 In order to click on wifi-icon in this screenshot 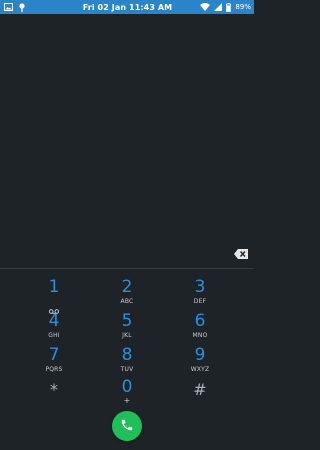, I will do `click(205, 7)`.